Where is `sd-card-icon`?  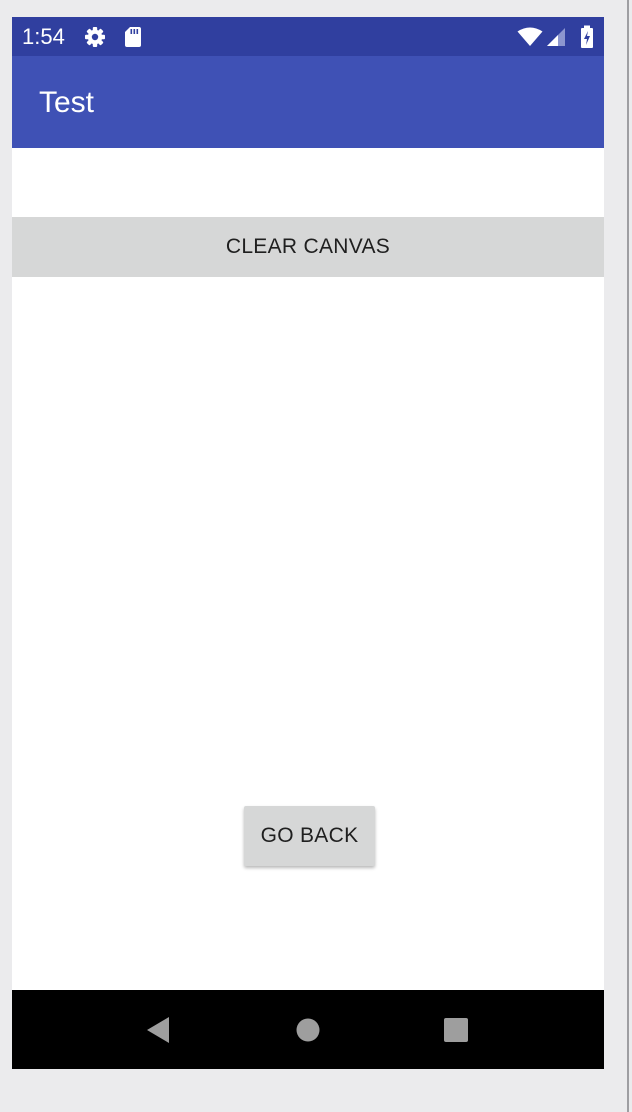 sd-card-icon is located at coordinates (133, 37).